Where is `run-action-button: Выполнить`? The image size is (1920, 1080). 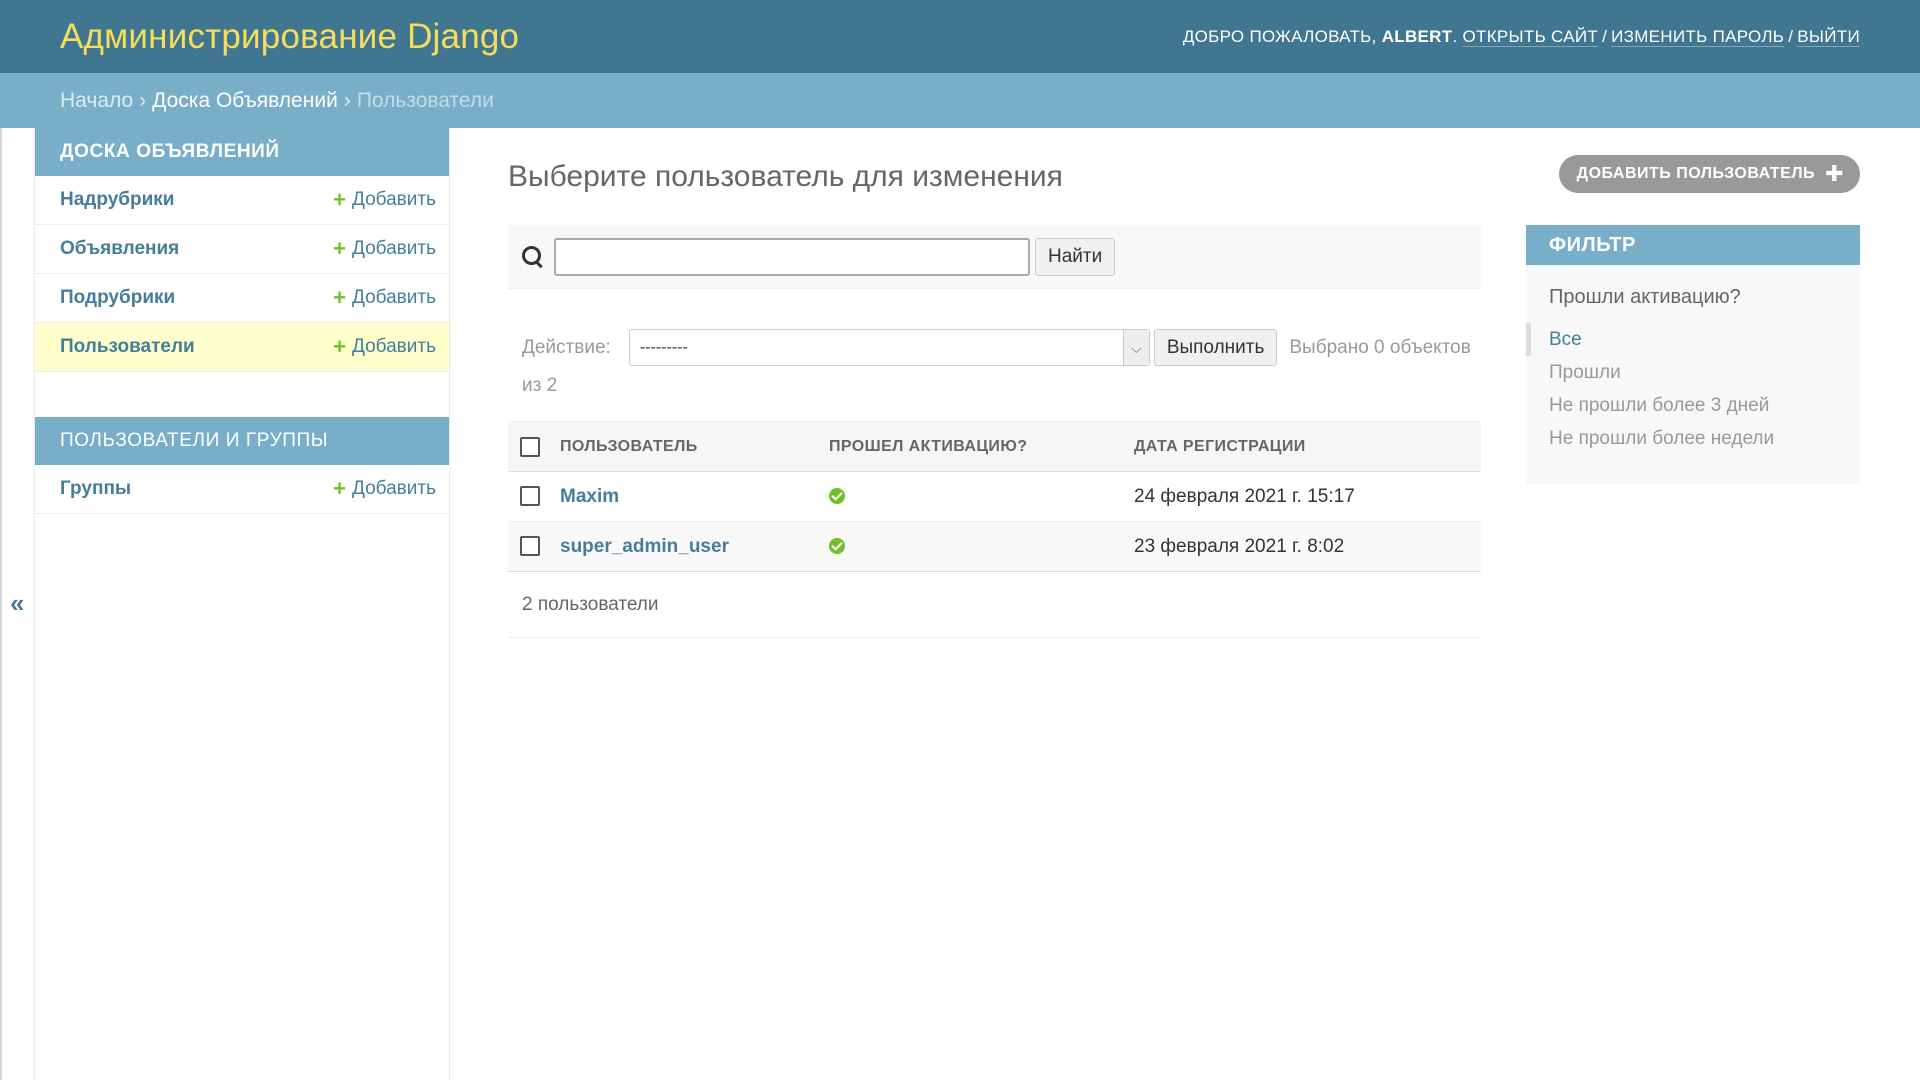
run-action-button: Выполнить is located at coordinates (1215, 348).